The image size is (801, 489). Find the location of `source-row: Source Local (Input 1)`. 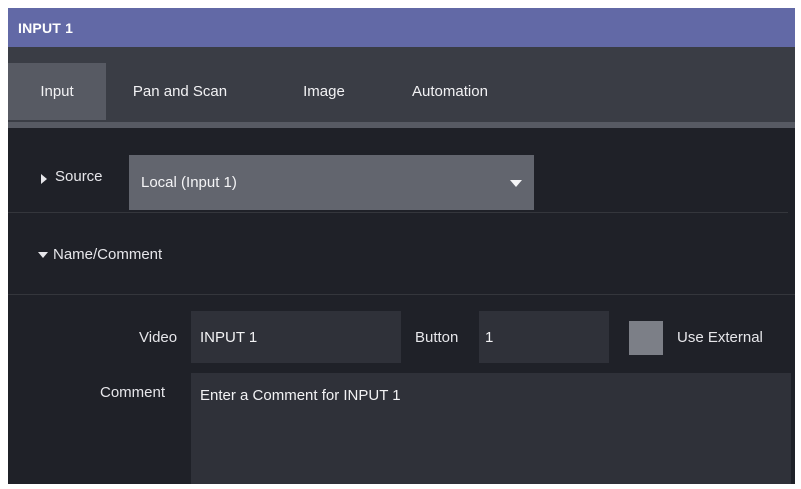

source-row: Source Local (Input 1) is located at coordinates (398, 177).